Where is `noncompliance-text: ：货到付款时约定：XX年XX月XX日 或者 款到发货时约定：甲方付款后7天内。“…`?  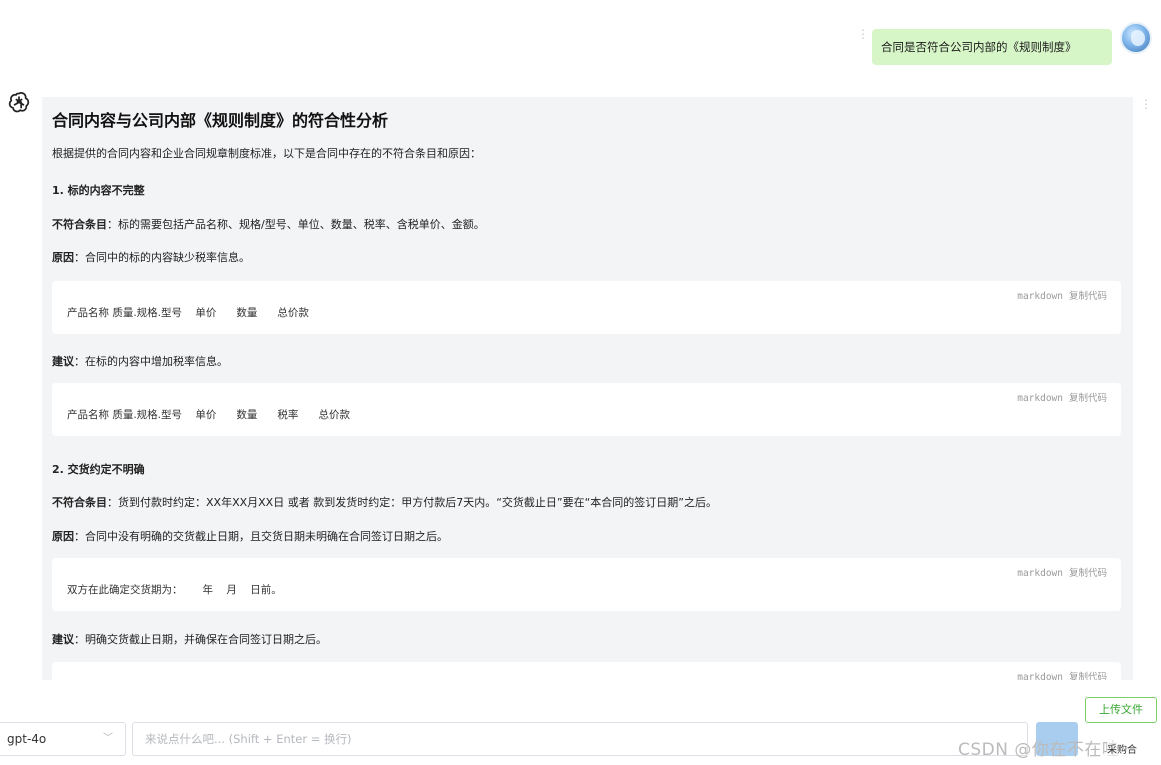 noncompliance-text: ：货到付款时约定：XX年XX月XX日 或者 款到发货时约定：甲方付款后7天内。“… is located at coordinates (412, 502).